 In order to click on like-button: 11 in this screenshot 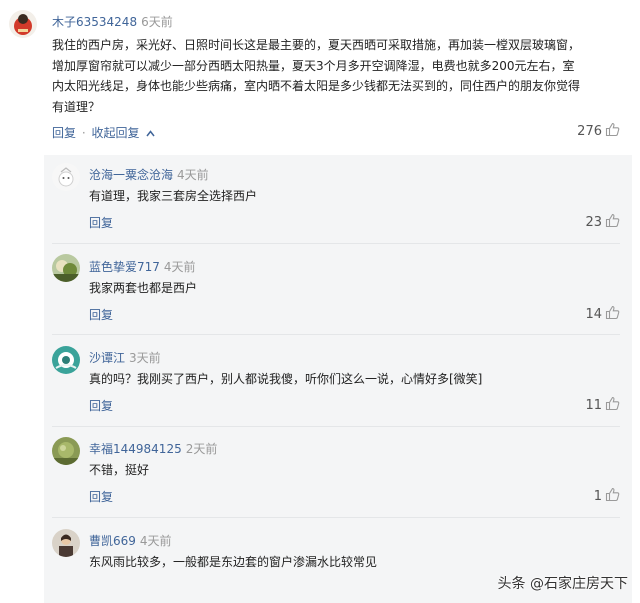, I will do `click(602, 405)`.